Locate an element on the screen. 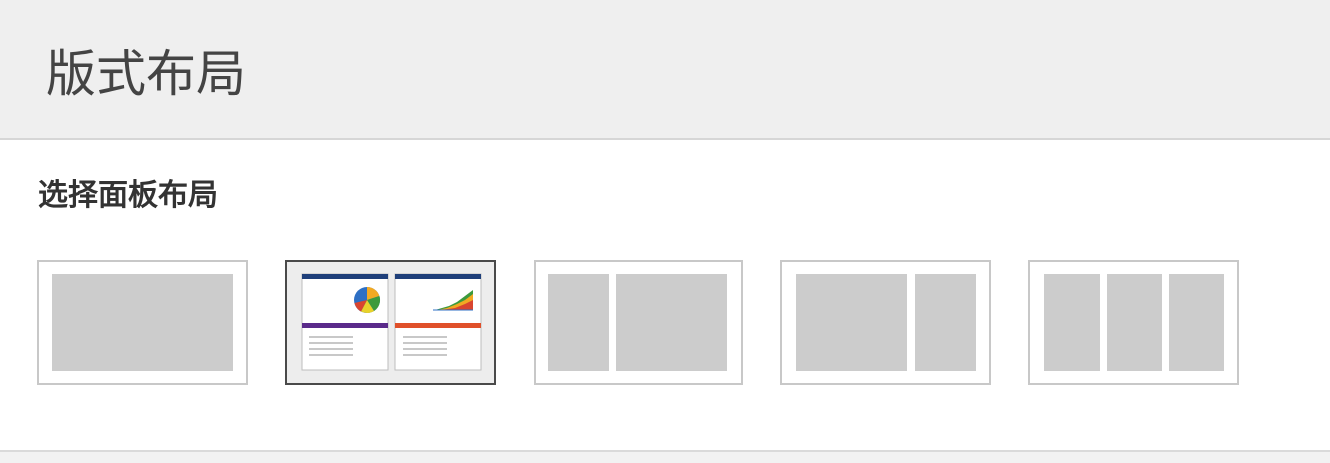  page-title: 版式布局 is located at coordinates (146, 74).